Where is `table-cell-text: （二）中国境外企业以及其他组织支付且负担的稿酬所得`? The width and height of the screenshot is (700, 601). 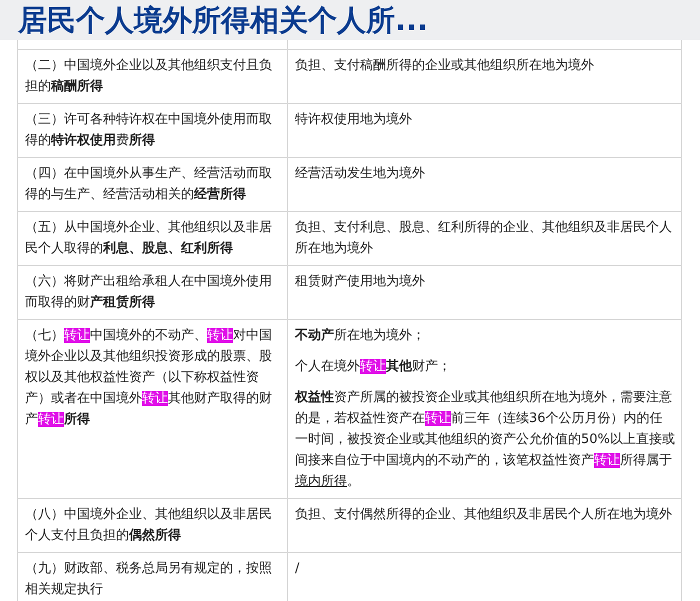 table-cell-text: （二）中国境外企业以及其他组织支付且负担的稿酬所得 is located at coordinates (149, 76).